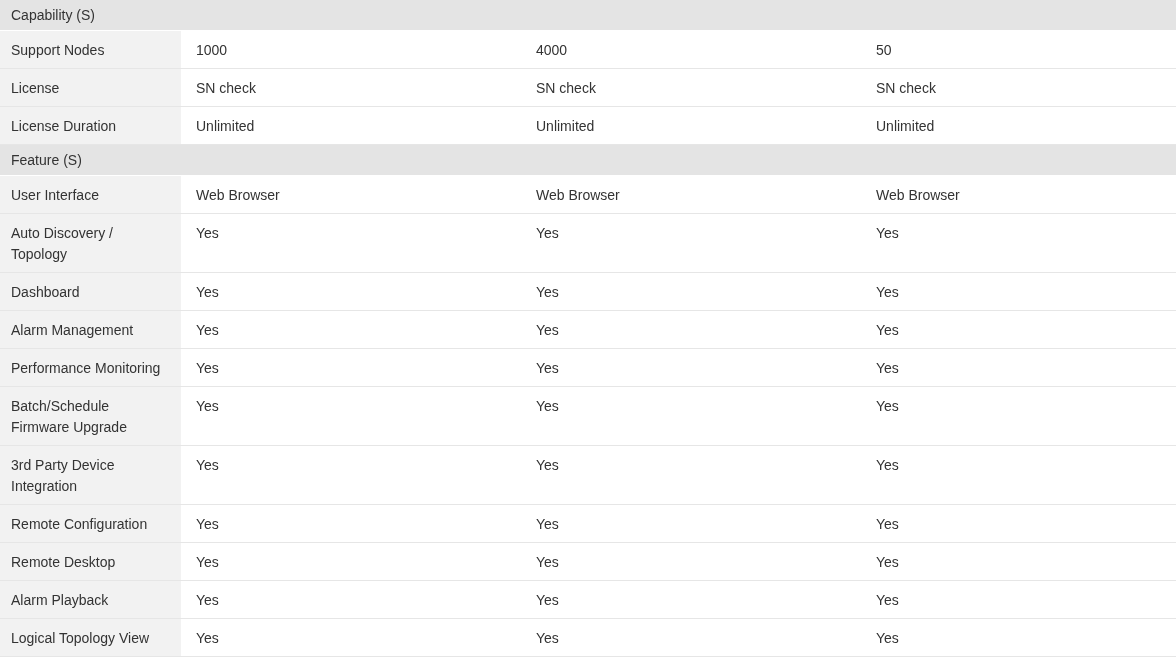 This screenshot has width=1176, height=657. Describe the element at coordinates (90, 416) in the screenshot. I see `row-label: Batch/Schedule Firmware Upgrade` at that location.